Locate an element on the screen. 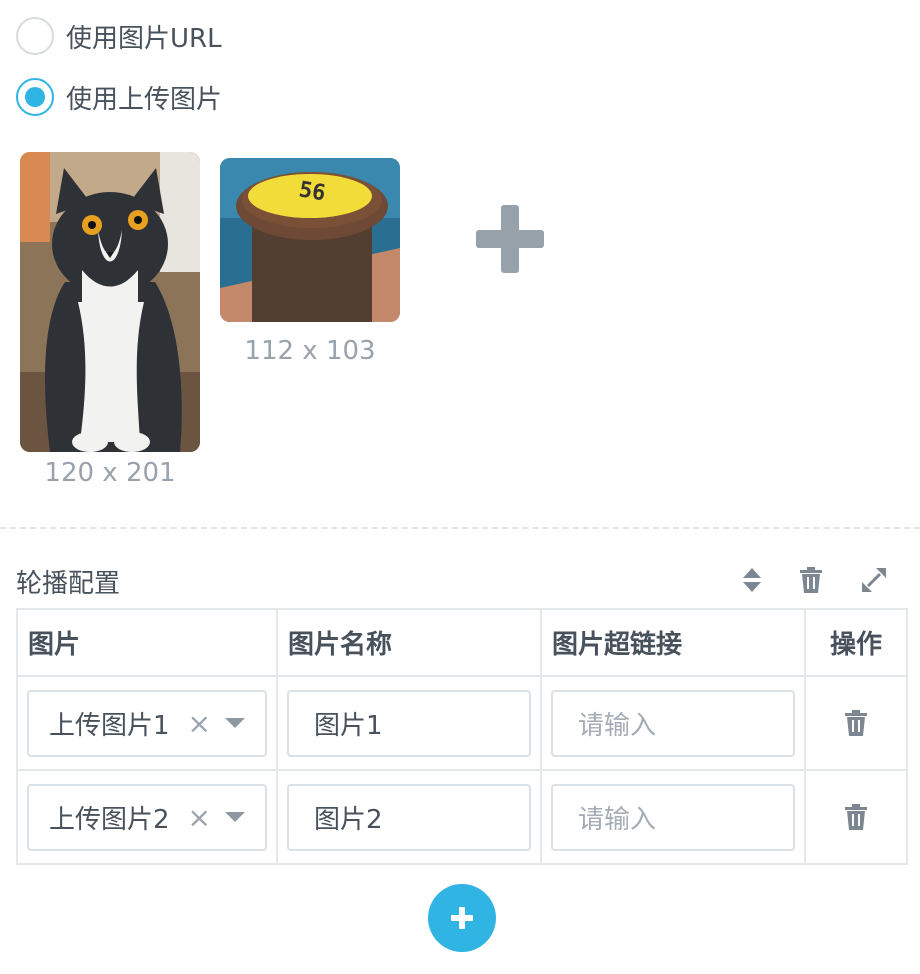 The image size is (920, 974). radio-use-image-url: 使用图片URL is located at coordinates (119, 36).